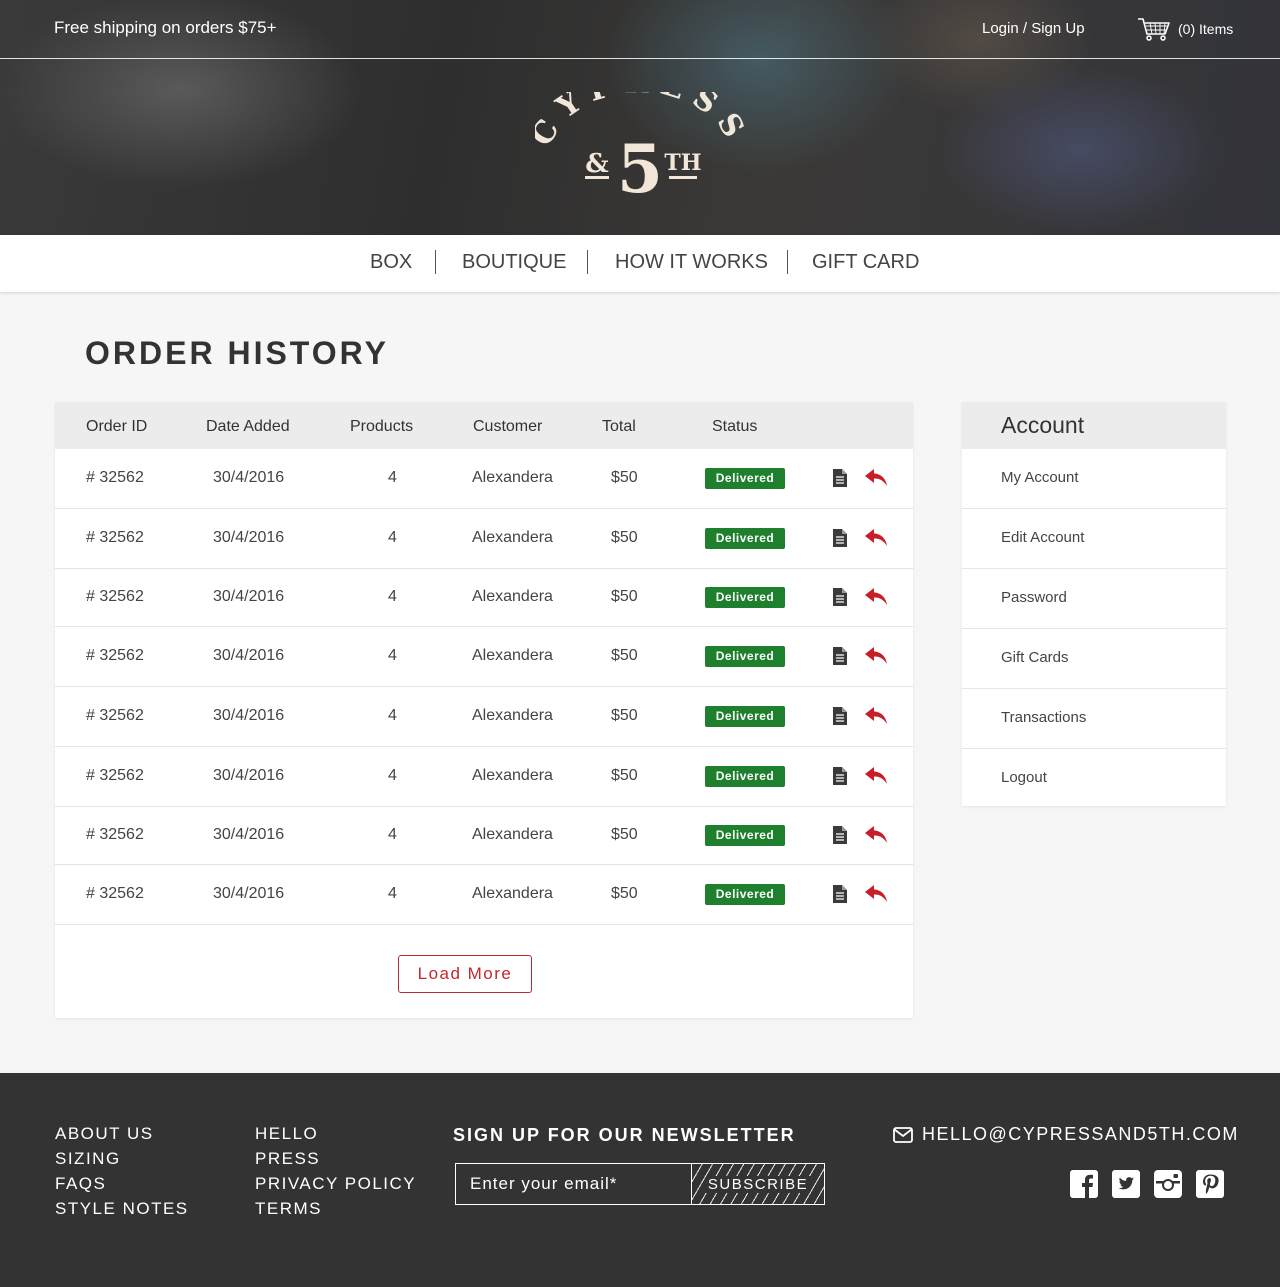 Image resolution: width=1280 pixels, height=1287 pixels. What do you see at coordinates (1035, 657) in the screenshot?
I see `sidebar-item-label: Gift Cards` at bounding box center [1035, 657].